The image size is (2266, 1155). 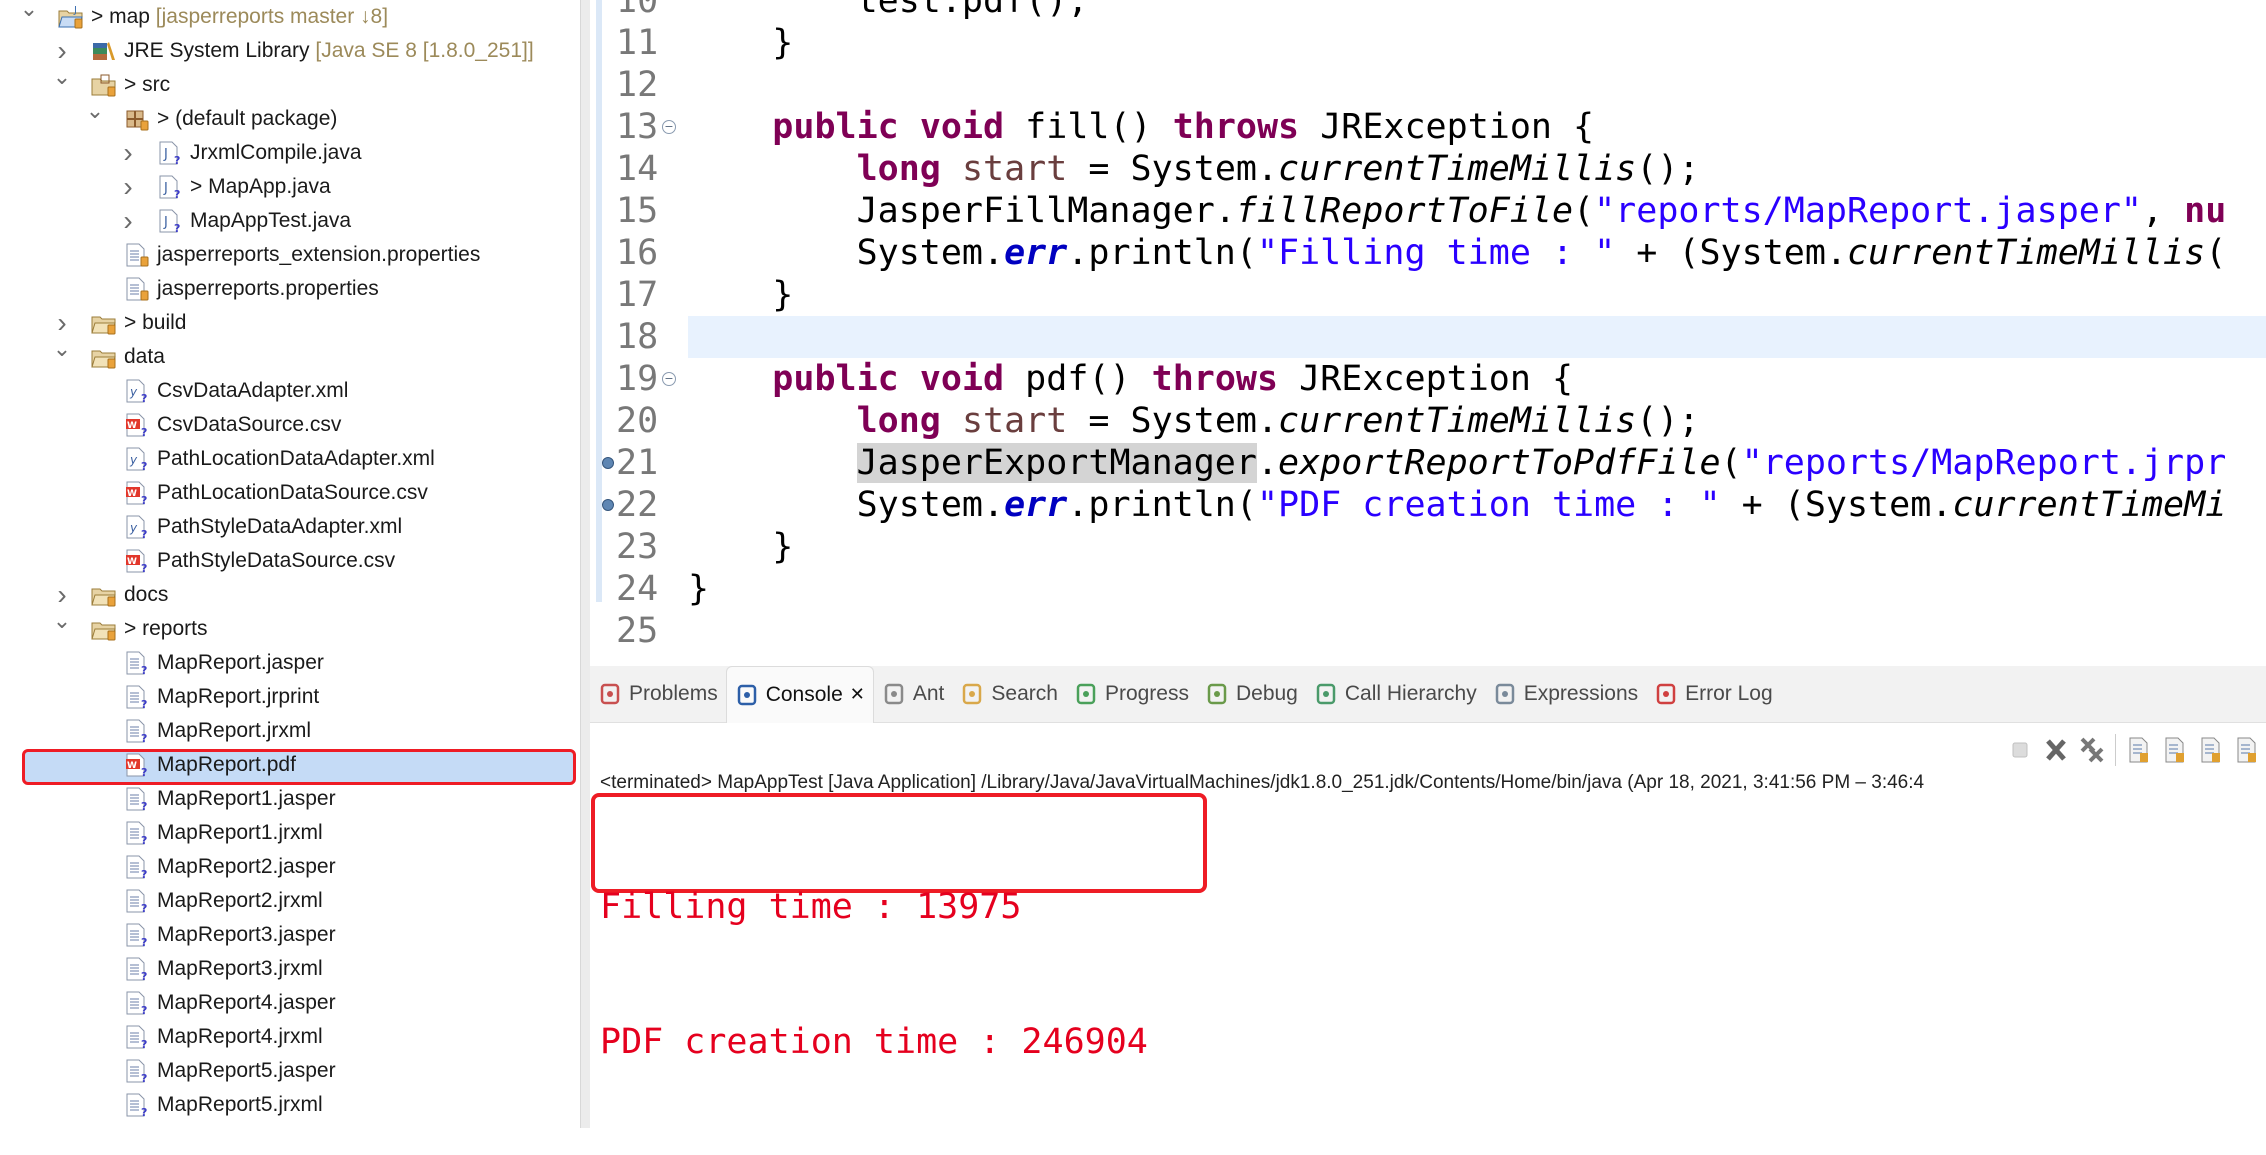 I want to click on console-output-line: Filling time : 13975, so click(x=811, y=907).